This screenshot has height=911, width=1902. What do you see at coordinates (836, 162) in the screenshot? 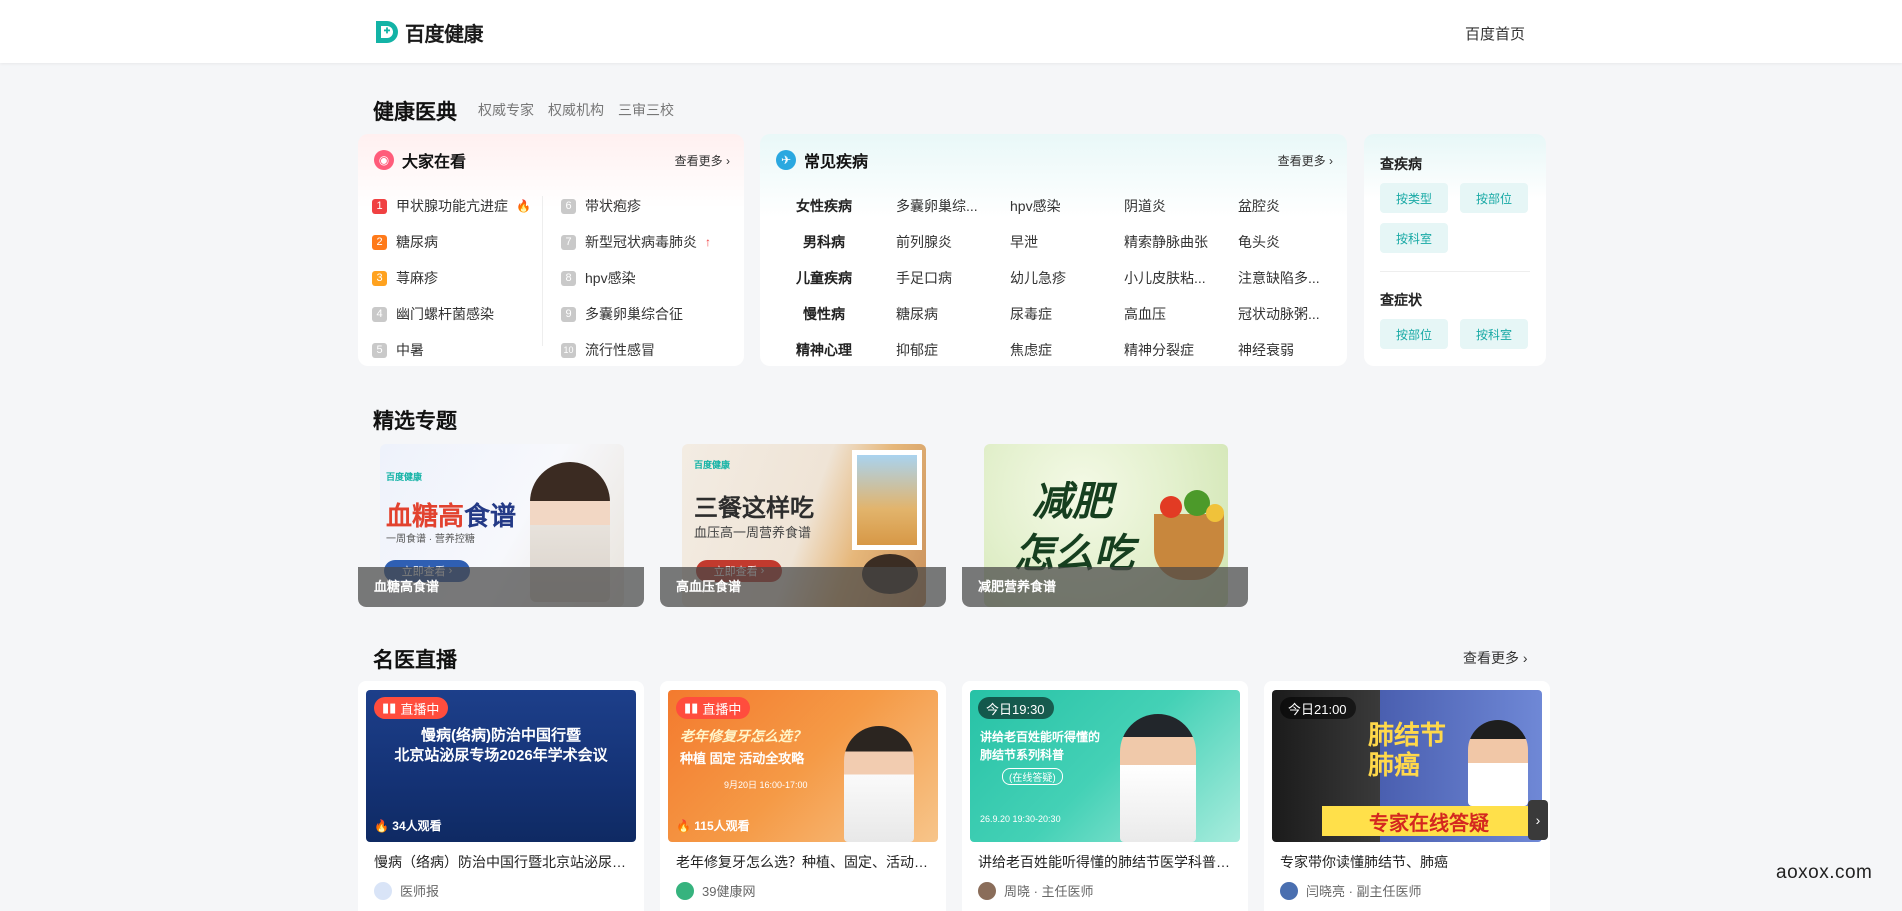
I see `common-diseases-title: 常见疾病` at bounding box center [836, 162].